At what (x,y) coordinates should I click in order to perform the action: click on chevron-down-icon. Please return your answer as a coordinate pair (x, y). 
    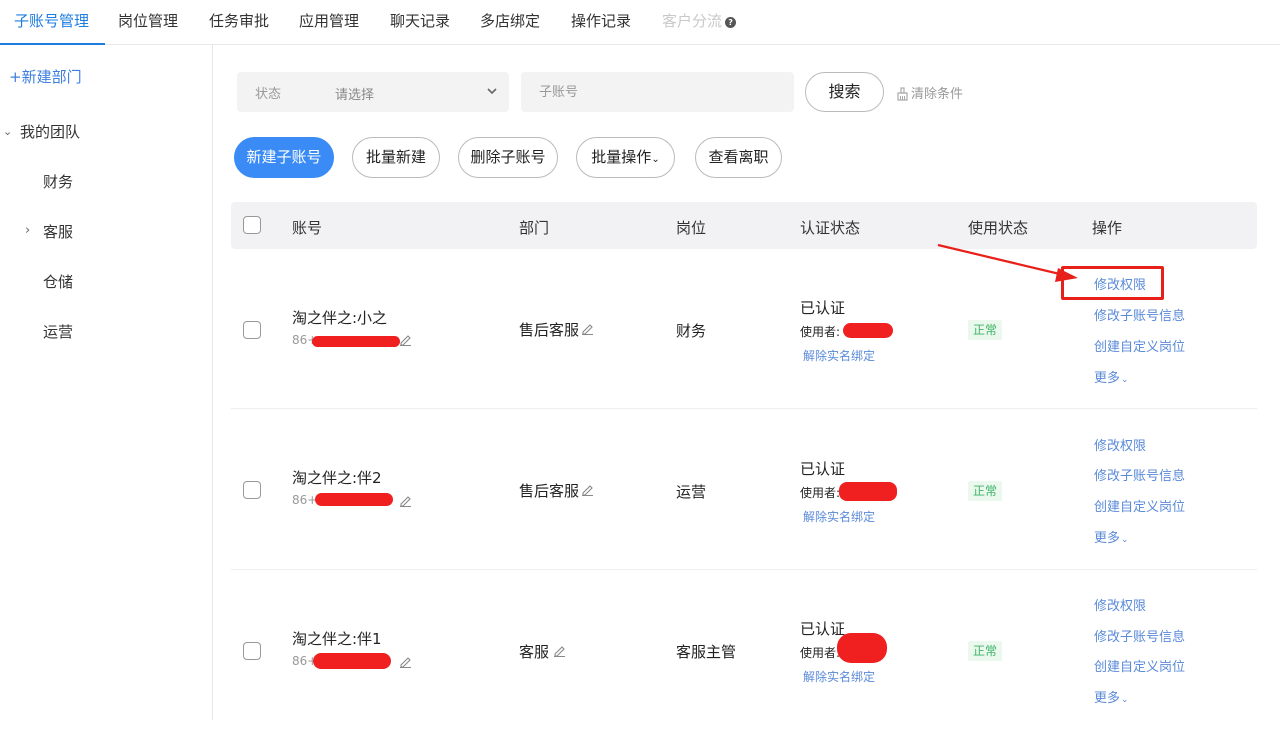
    Looking at the image, I should click on (492, 91).